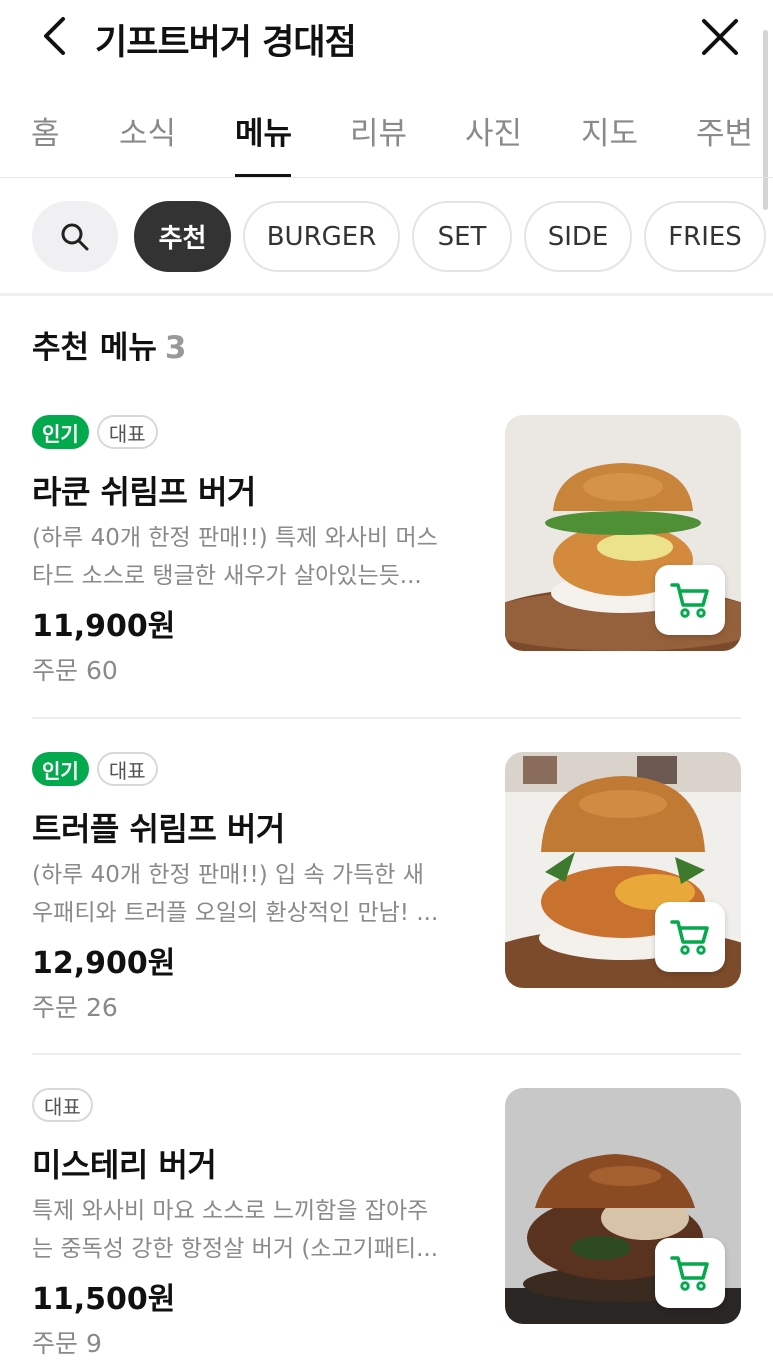 The height and width of the screenshot is (1367, 773). I want to click on top-app-bar: 기프트버거 경대점, so click(386, 38).